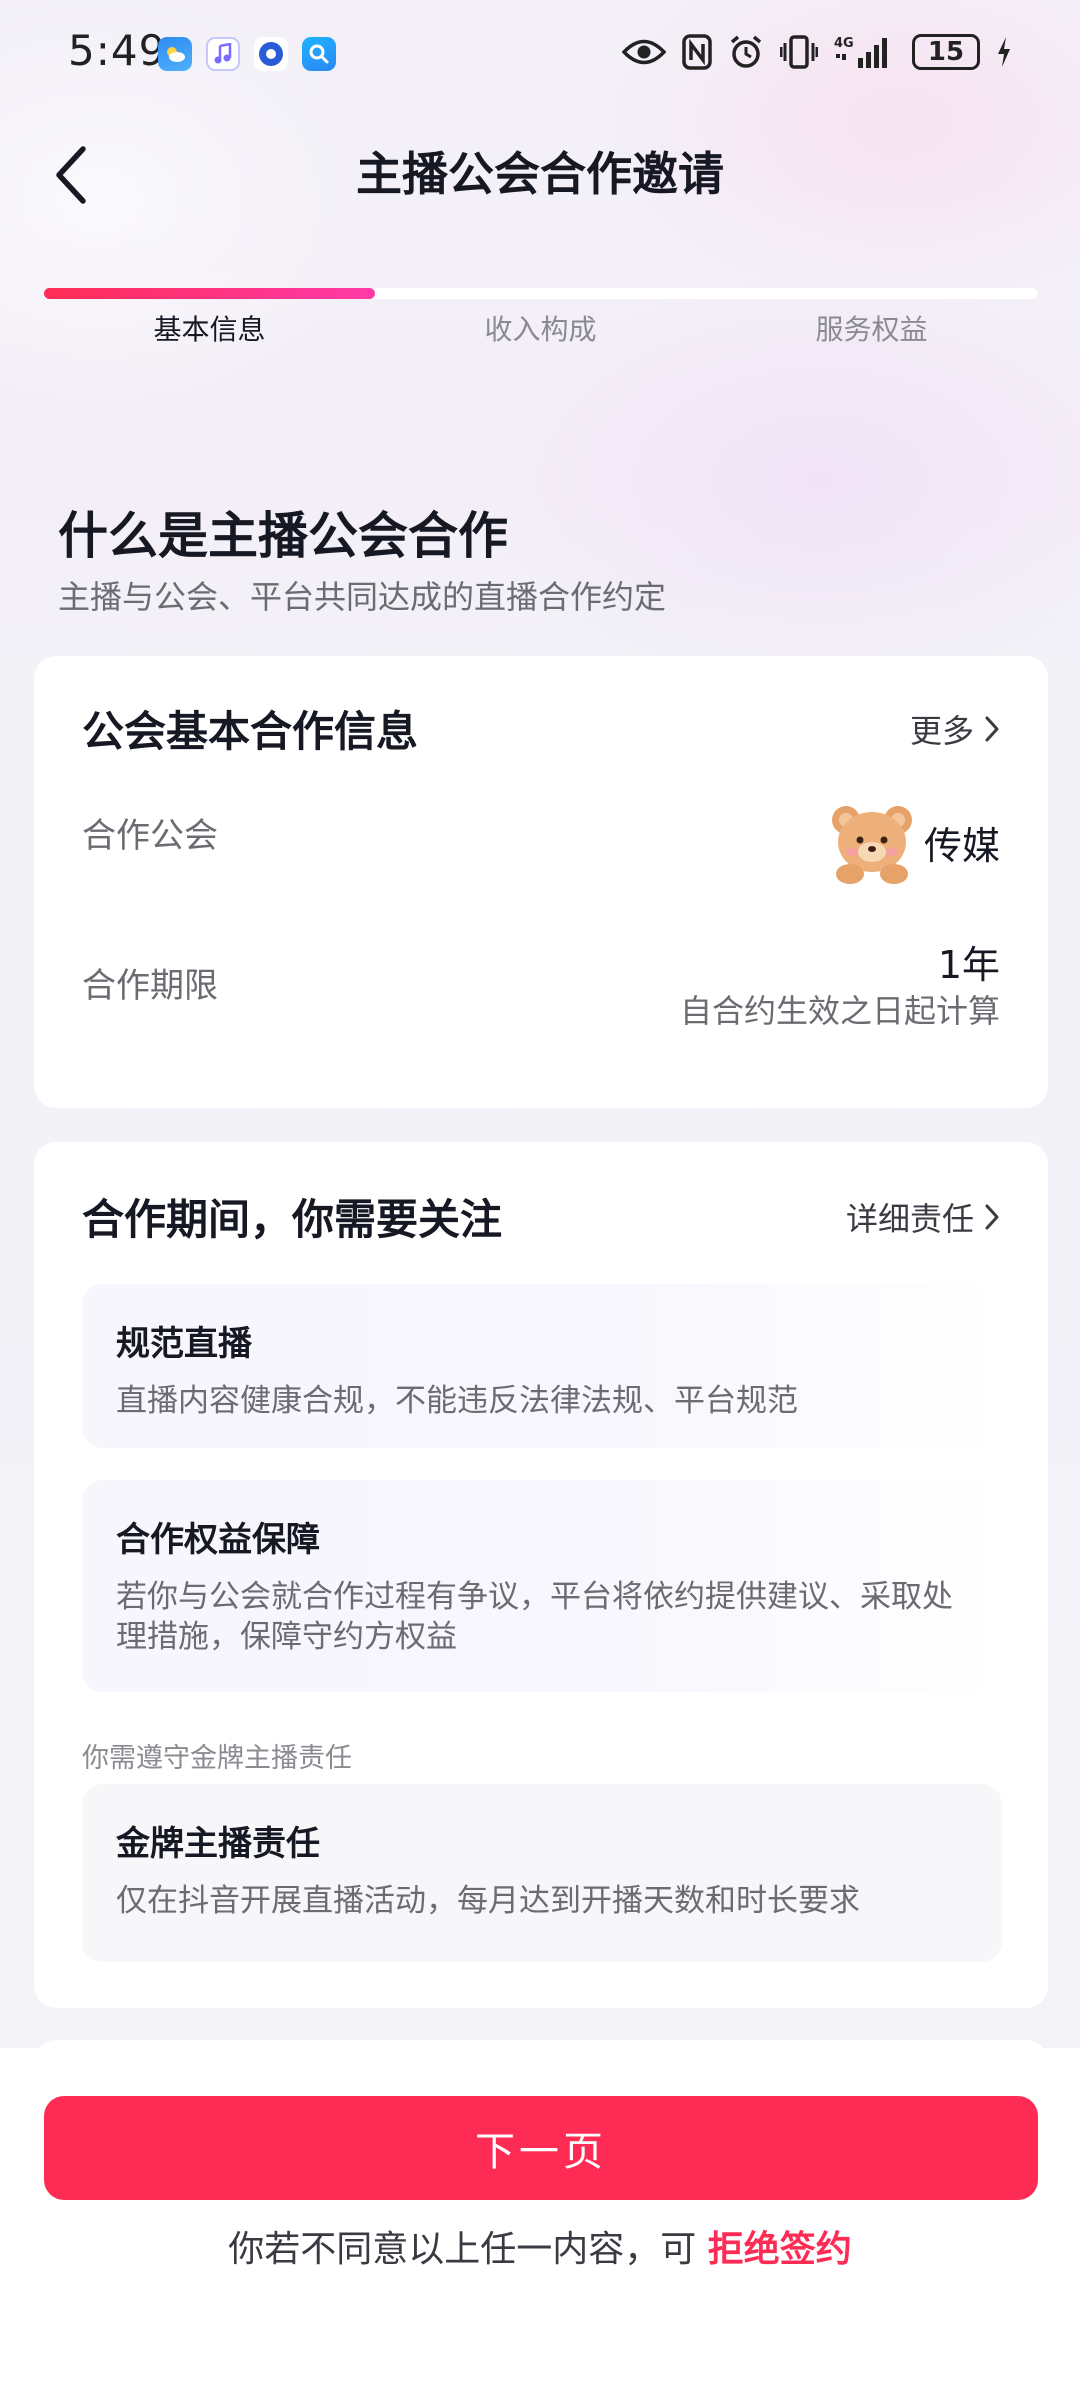  Describe the element at coordinates (150, 836) in the screenshot. I see `guild-label: 合作公会` at that location.